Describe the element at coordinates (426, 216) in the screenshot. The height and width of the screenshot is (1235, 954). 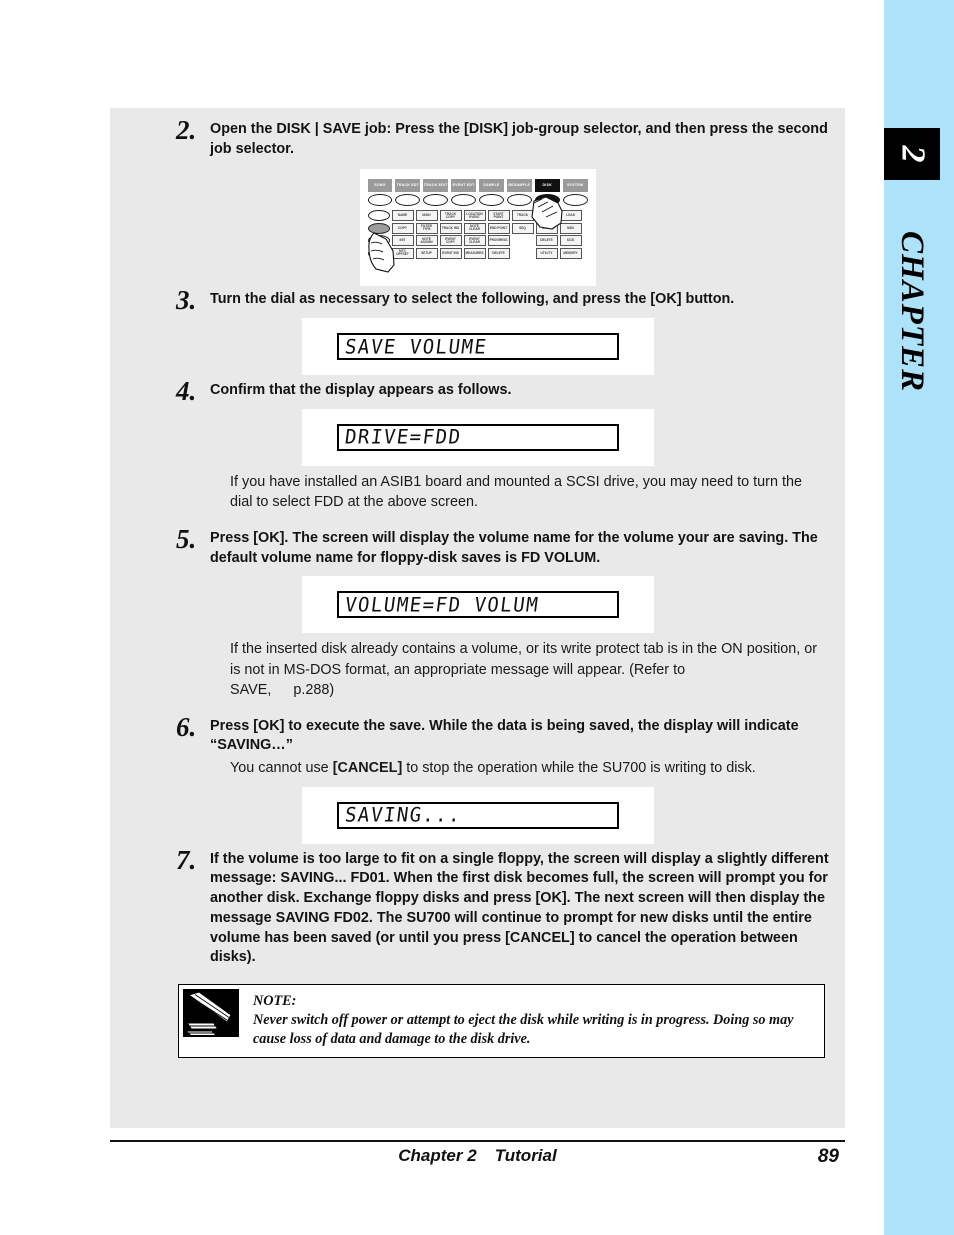
I see `cell-main: MAIN` at that location.